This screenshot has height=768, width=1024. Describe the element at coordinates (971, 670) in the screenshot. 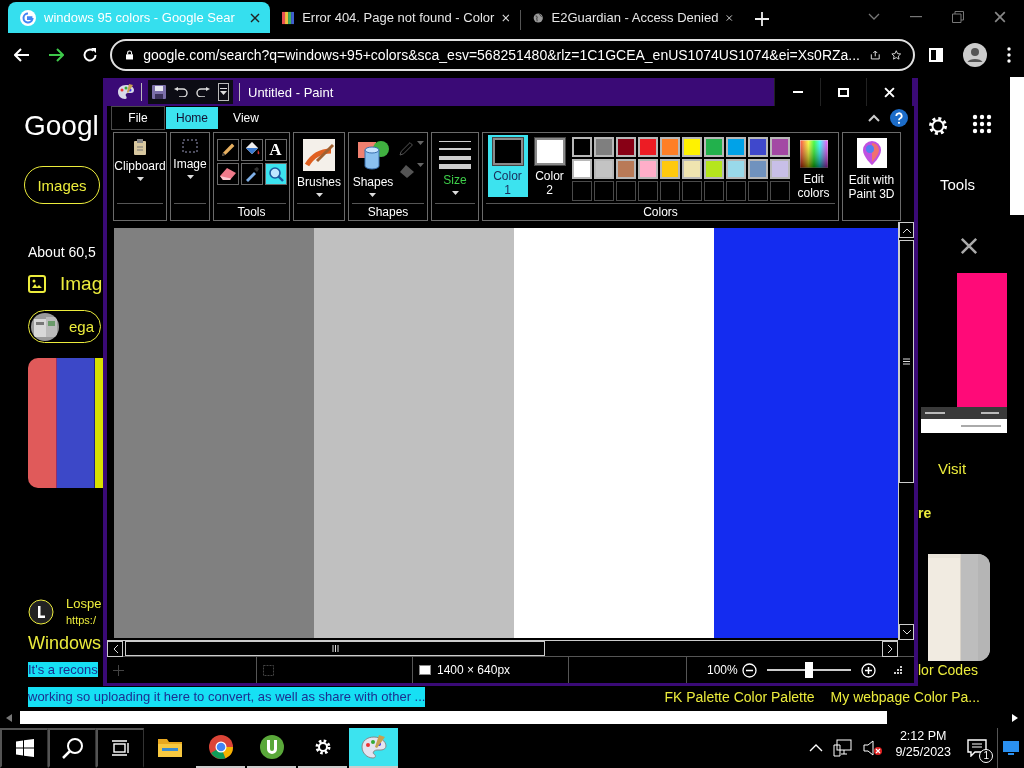

I see `result-caption: lor Codes` at that location.